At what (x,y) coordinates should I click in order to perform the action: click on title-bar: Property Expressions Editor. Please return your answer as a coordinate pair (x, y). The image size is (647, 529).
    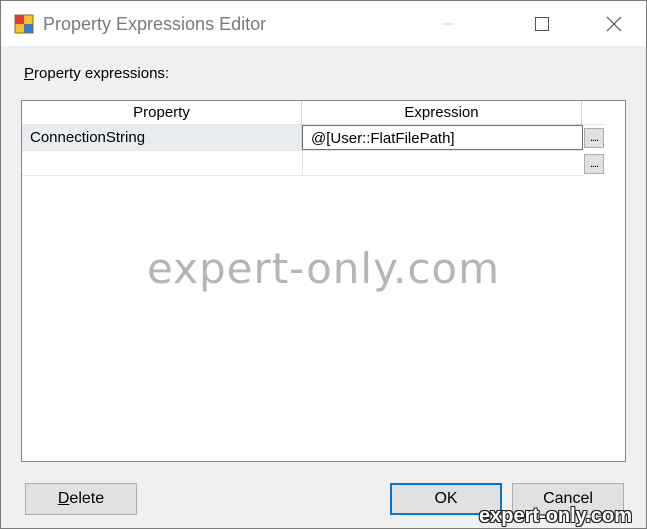
    Looking at the image, I should click on (323, 23).